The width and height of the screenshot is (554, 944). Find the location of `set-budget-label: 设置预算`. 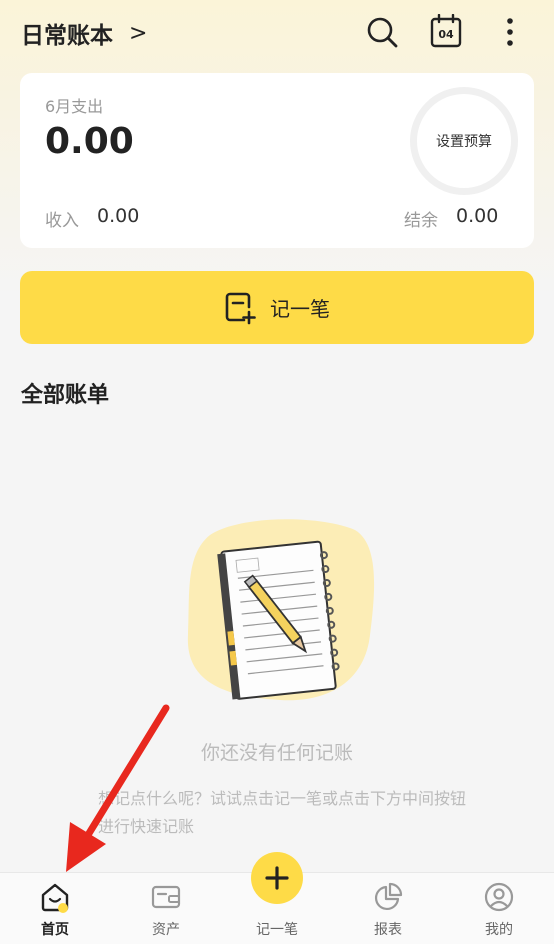

set-budget-label: 设置预算 is located at coordinates (464, 142).